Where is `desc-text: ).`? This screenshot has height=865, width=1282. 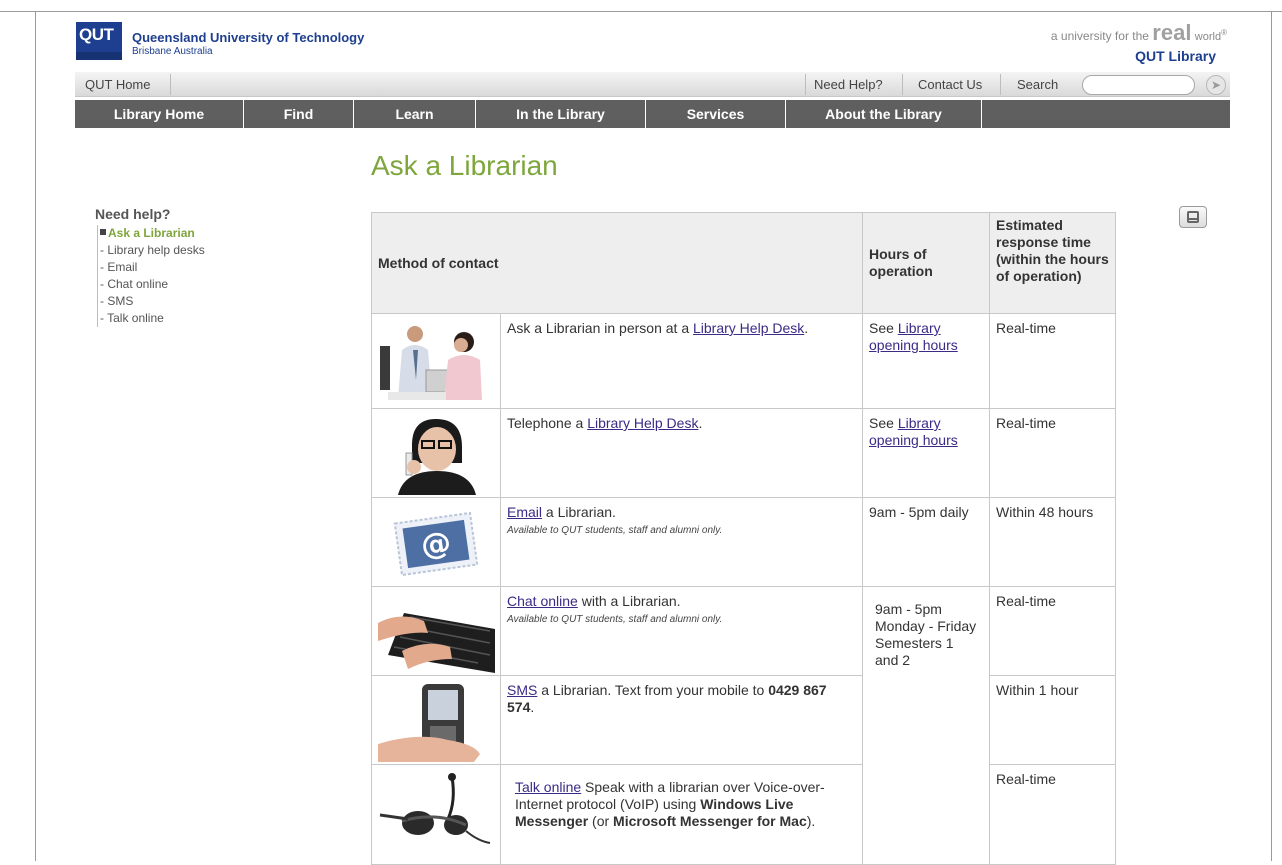 desc-text: ). is located at coordinates (811, 821).